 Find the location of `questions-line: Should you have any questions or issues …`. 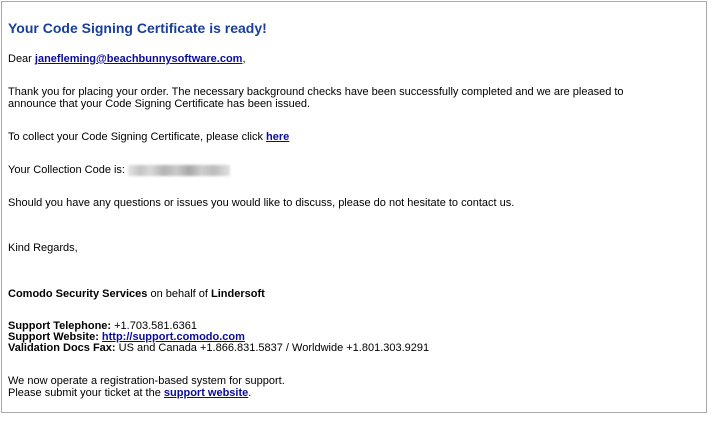

questions-line: Should you have any questions or issues … is located at coordinates (261, 203).